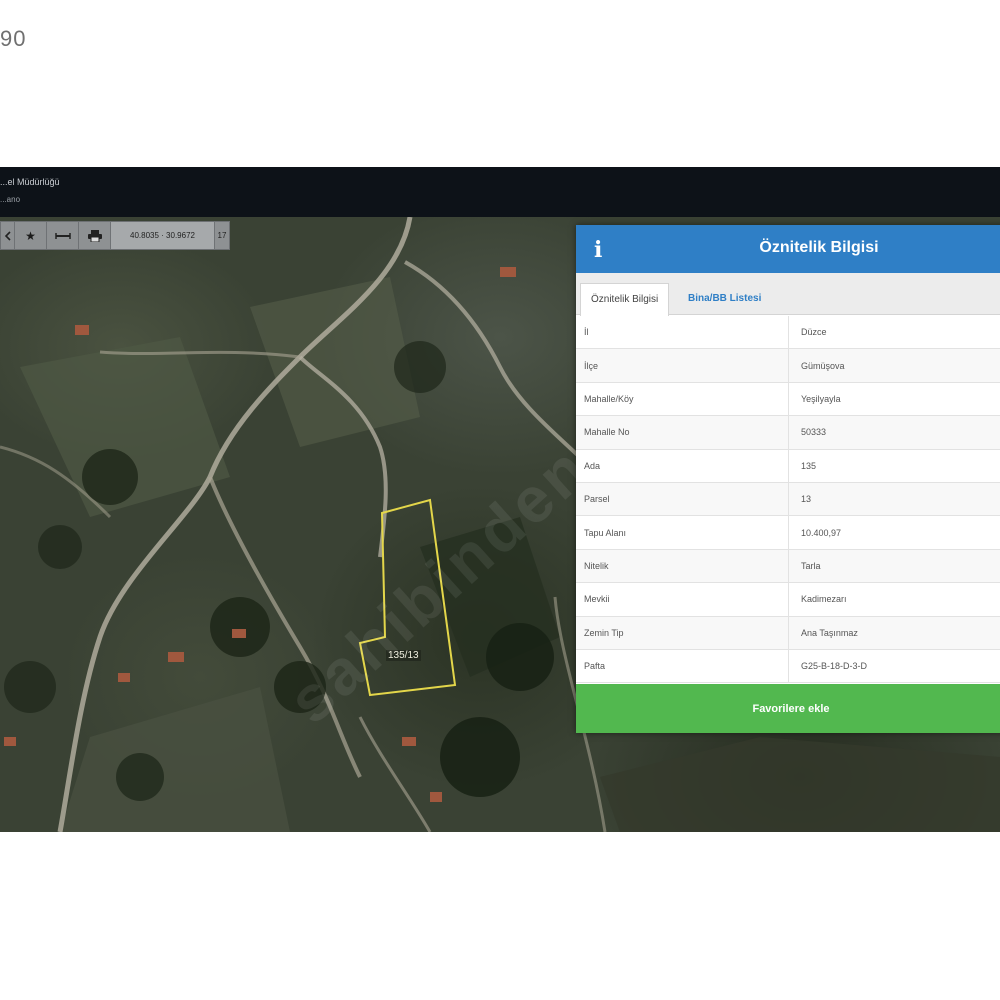  I want to click on tab-building-list: Bina/BB Listesi, so click(724, 299).